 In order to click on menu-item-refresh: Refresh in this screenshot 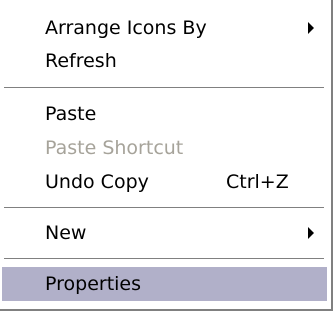, I will do `click(164, 61)`.